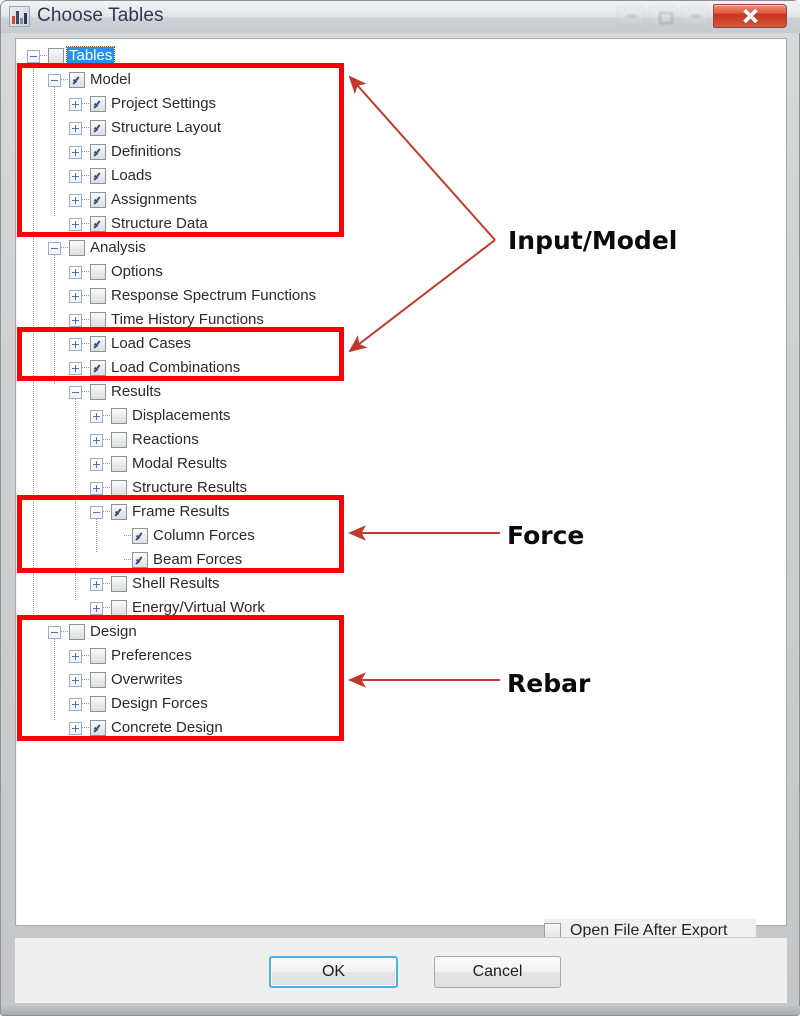  I want to click on tree-item-time-history-functions: Time History Functions, so click(167, 320).